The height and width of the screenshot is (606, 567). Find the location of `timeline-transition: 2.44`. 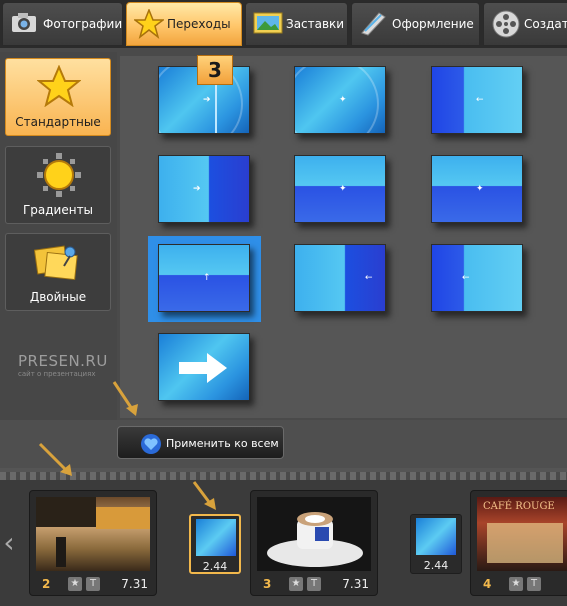

timeline-transition: 2.44 is located at coordinates (436, 544).